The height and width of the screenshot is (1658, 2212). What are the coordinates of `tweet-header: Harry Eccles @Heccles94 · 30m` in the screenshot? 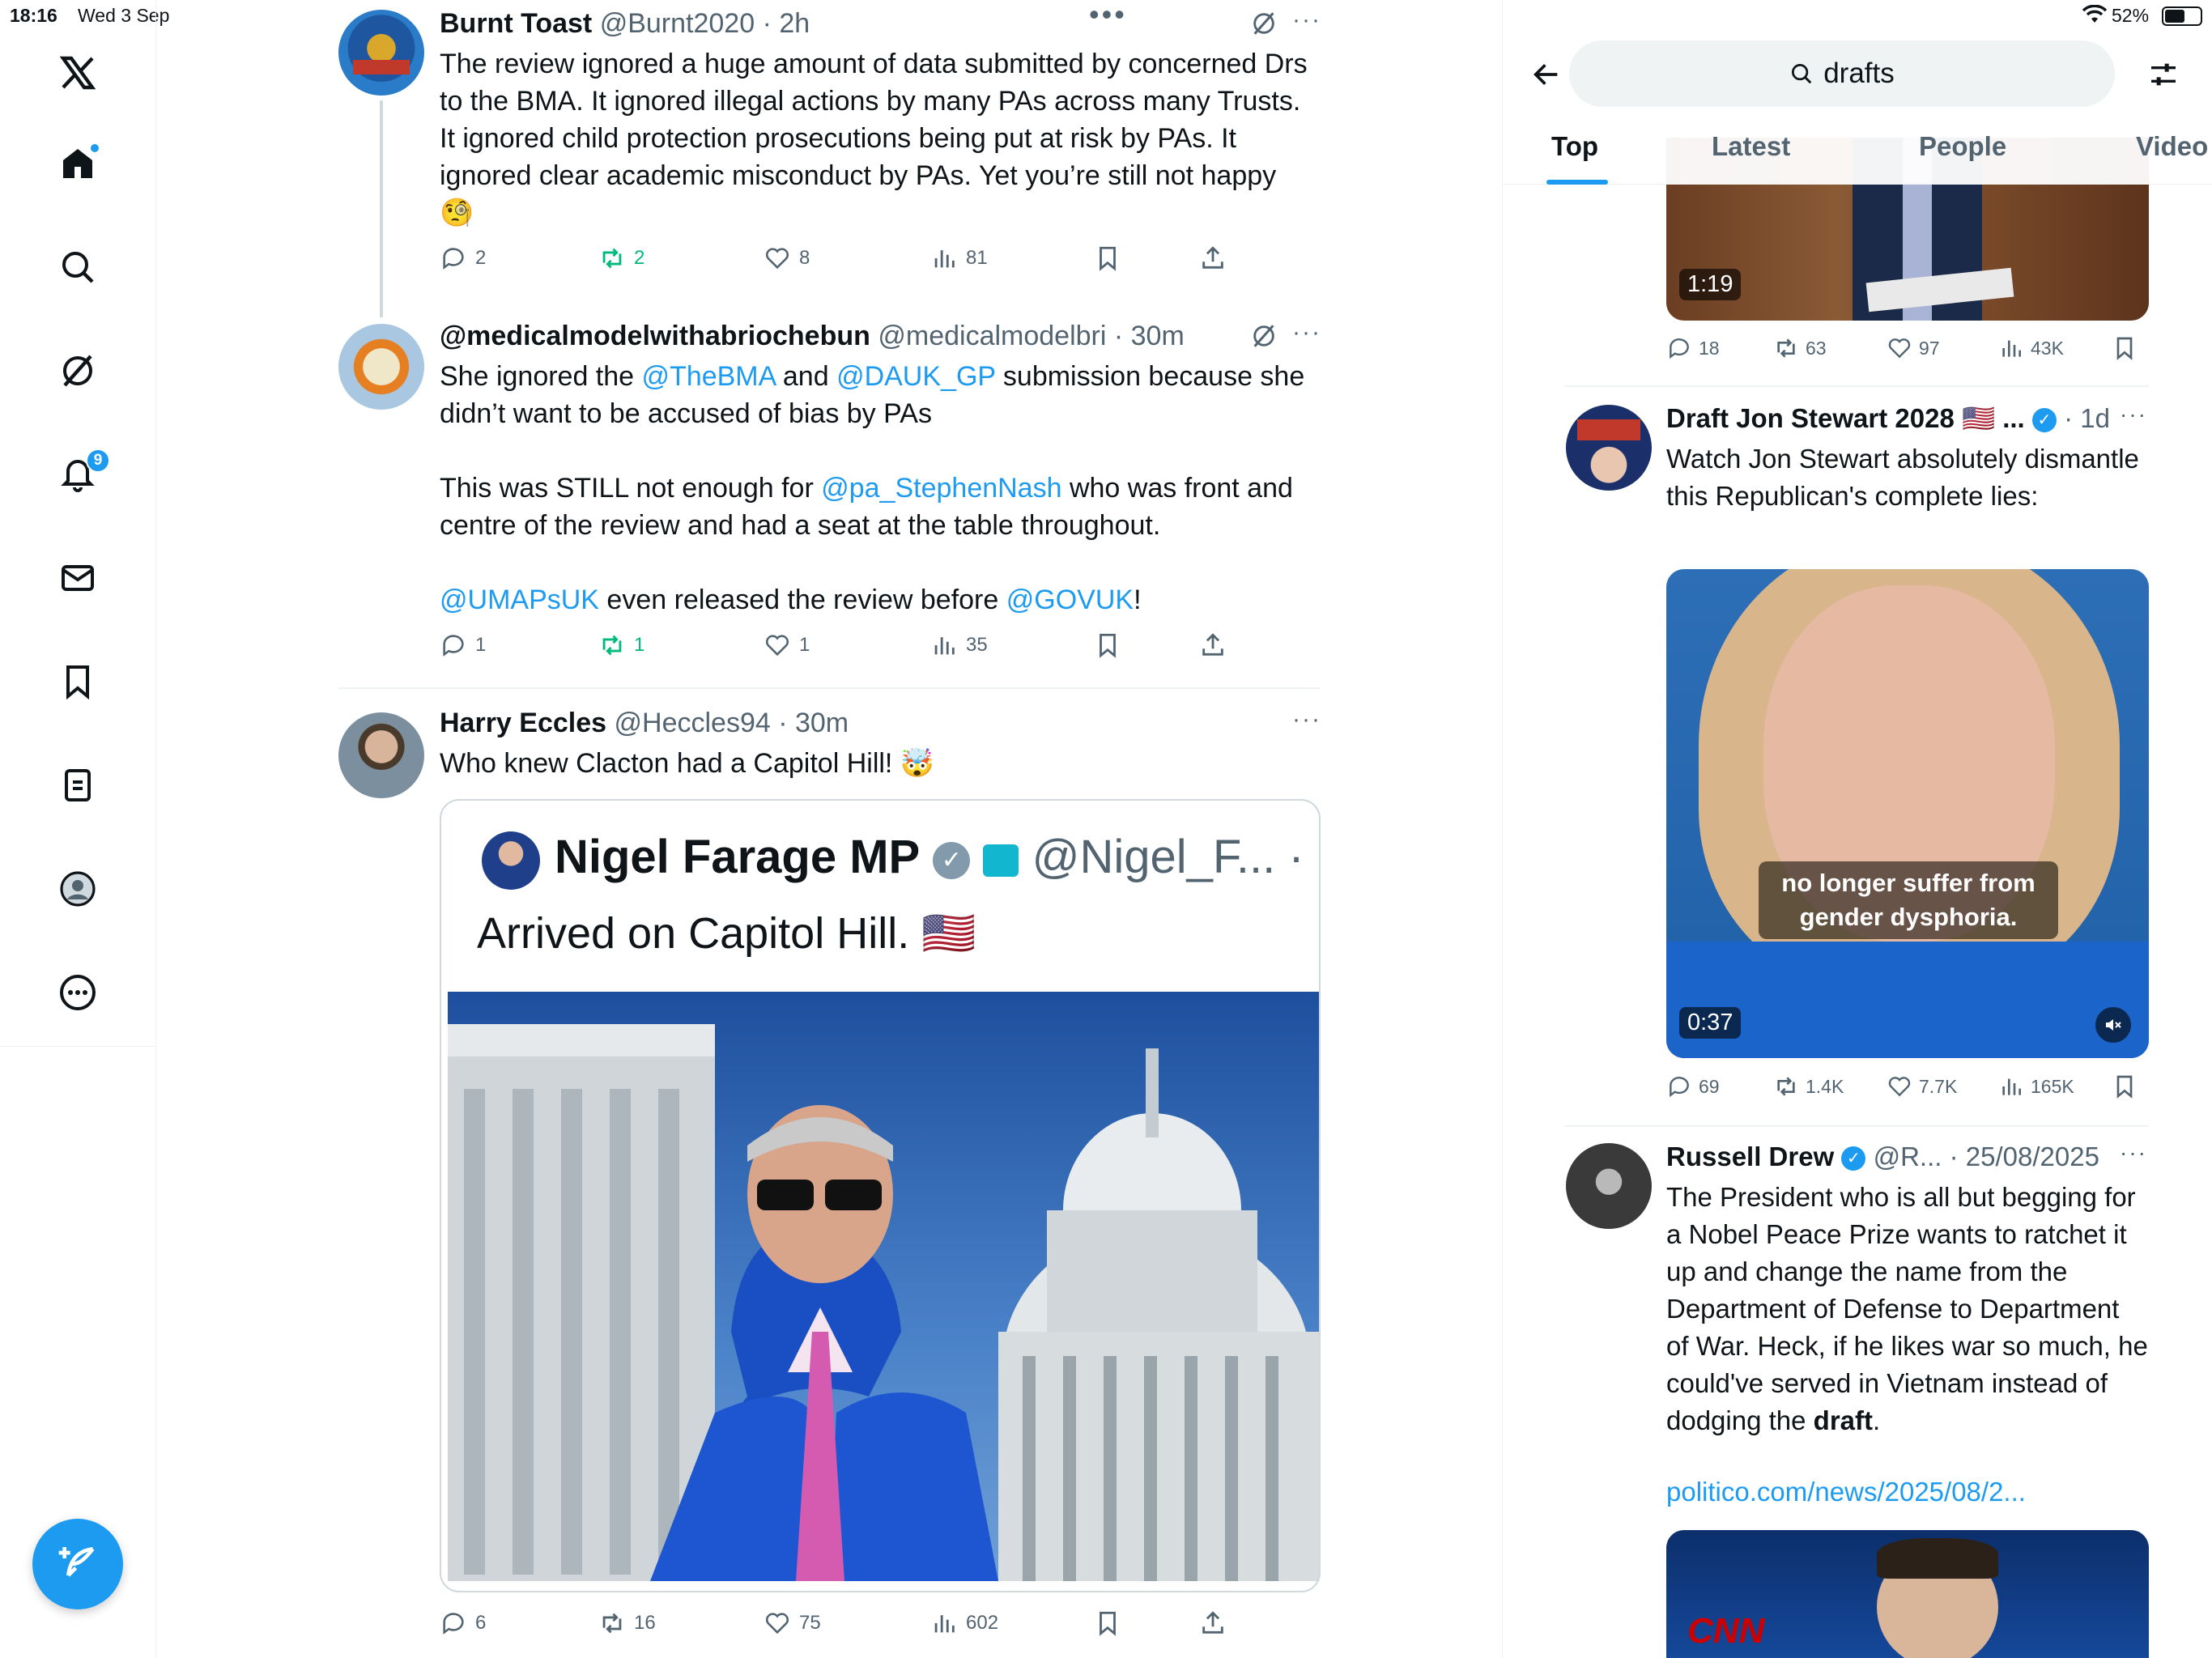 It's located at (644, 723).